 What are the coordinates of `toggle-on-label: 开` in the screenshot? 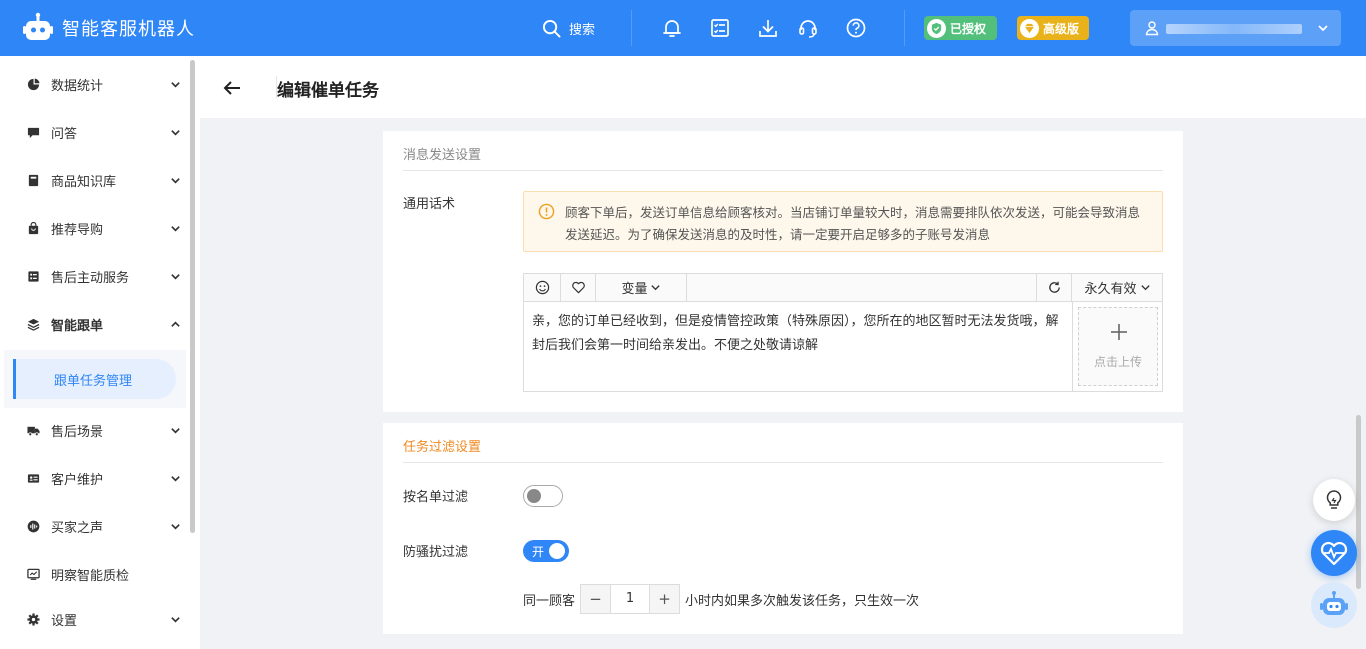 It's located at (538, 552).